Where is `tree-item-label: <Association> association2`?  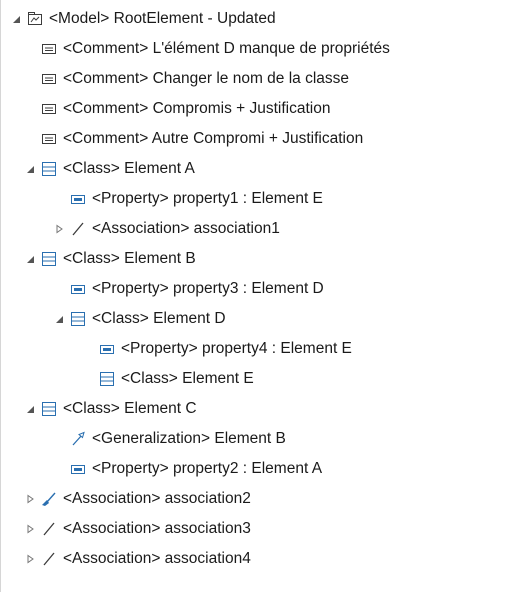
tree-item-label: <Association> association2 is located at coordinates (157, 498).